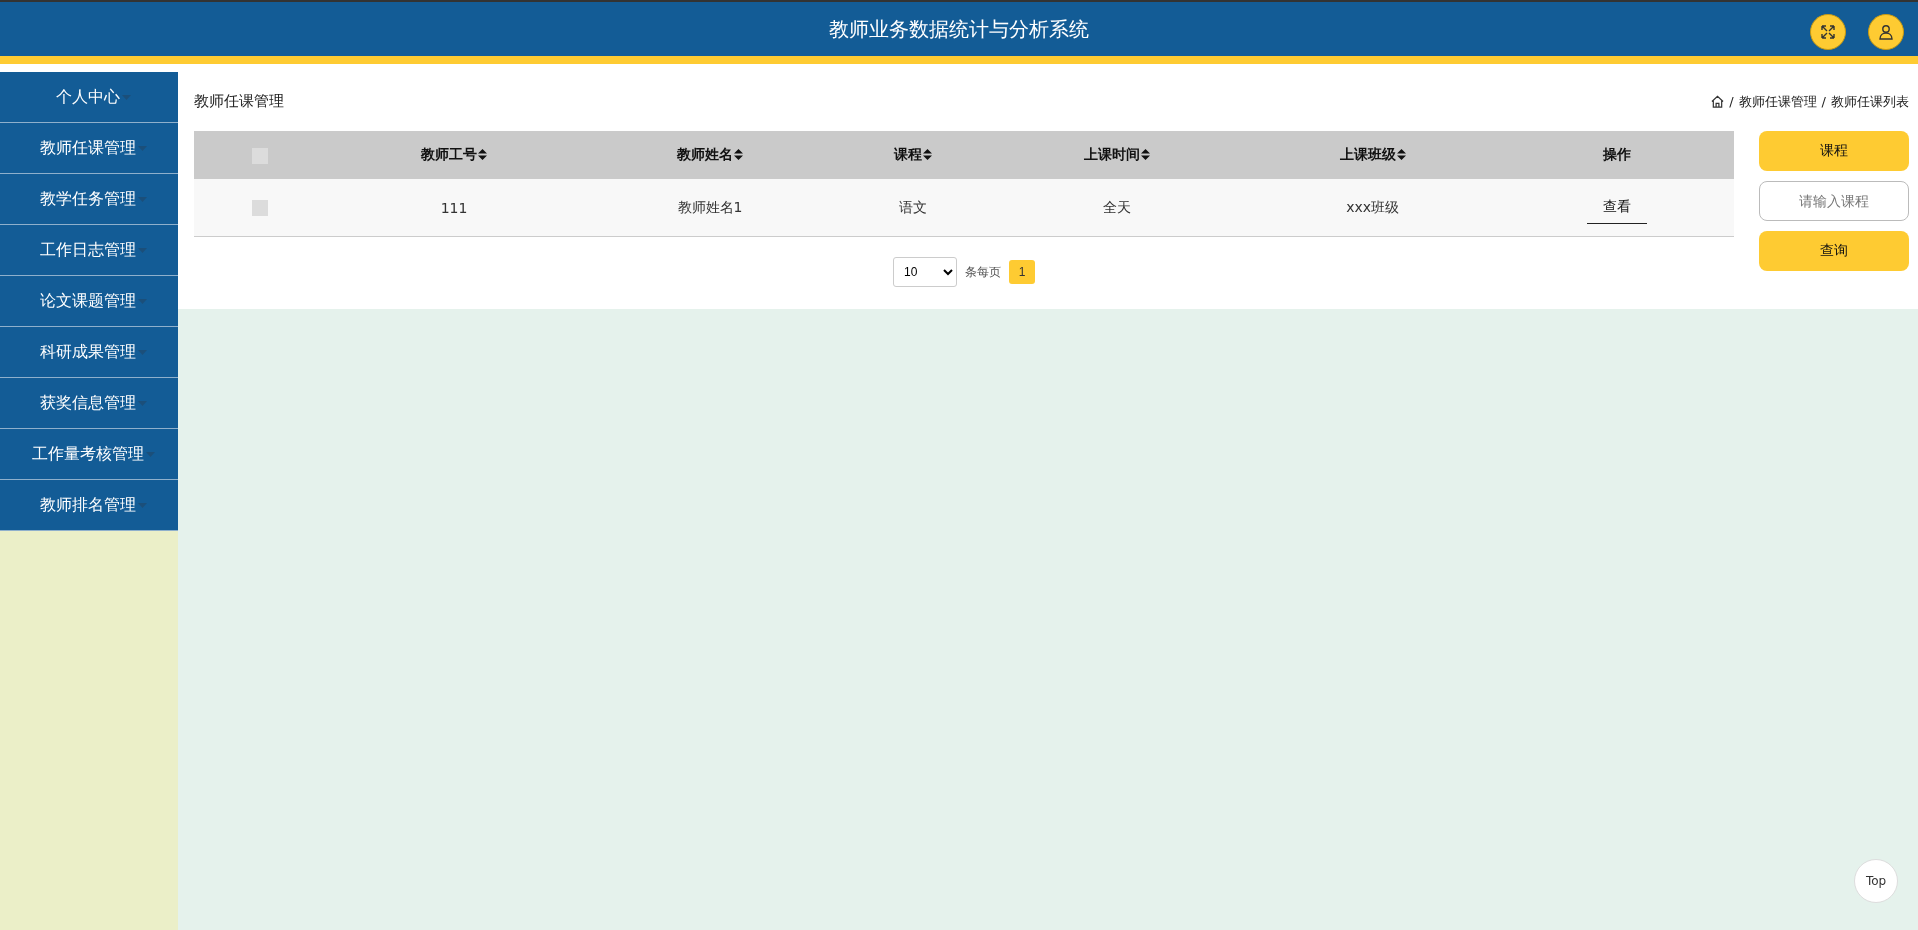 The height and width of the screenshot is (930, 1918). What do you see at coordinates (1116, 206) in the screenshot?
I see `table-cell: 全天` at bounding box center [1116, 206].